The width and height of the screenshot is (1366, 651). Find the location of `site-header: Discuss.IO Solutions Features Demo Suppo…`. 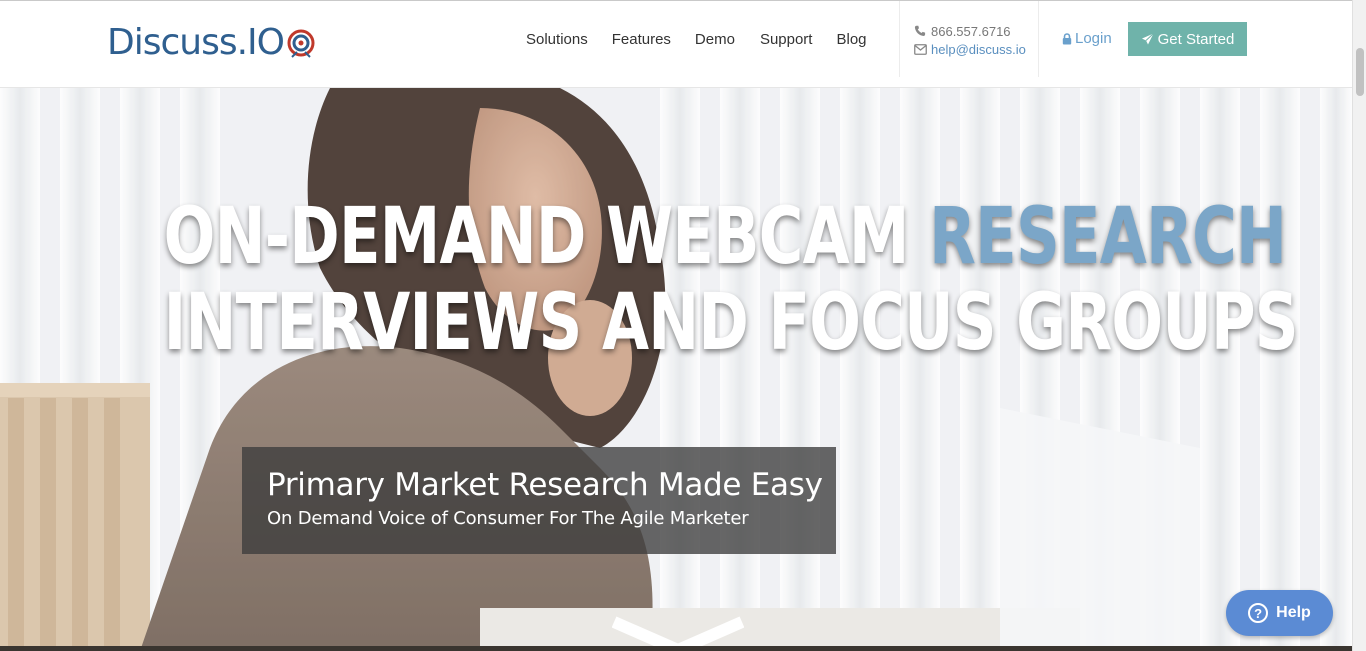

site-header: Discuss.IO Solutions Features Demo Suppo… is located at coordinates (676, 44).